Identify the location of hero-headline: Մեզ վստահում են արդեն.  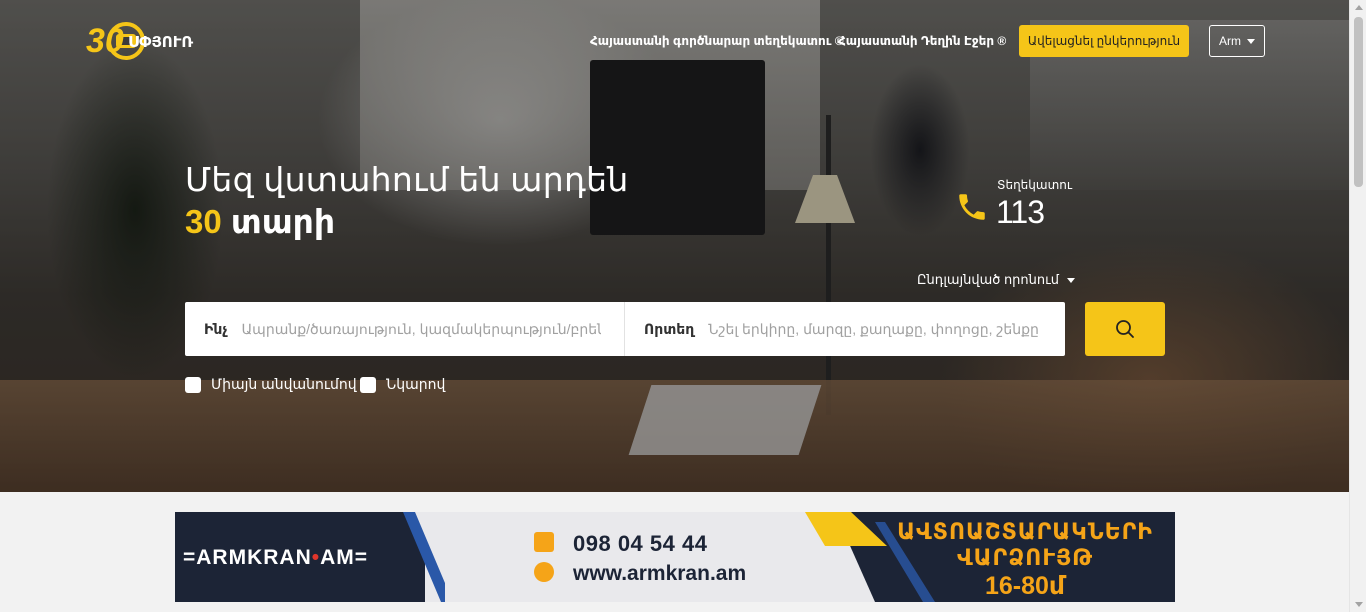
(407, 179).